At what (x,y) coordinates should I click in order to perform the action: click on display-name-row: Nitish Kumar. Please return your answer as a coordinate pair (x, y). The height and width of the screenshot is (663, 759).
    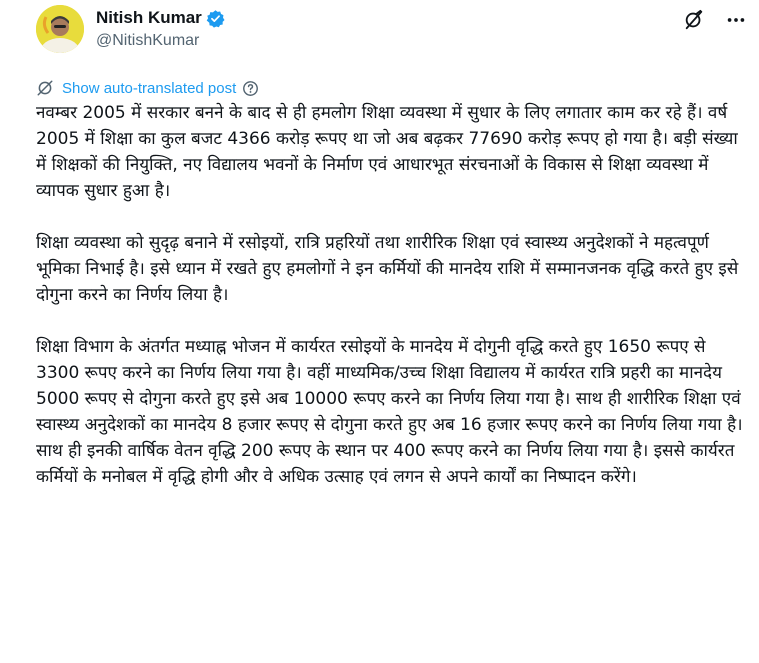
    Looking at the image, I should click on (160, 18).